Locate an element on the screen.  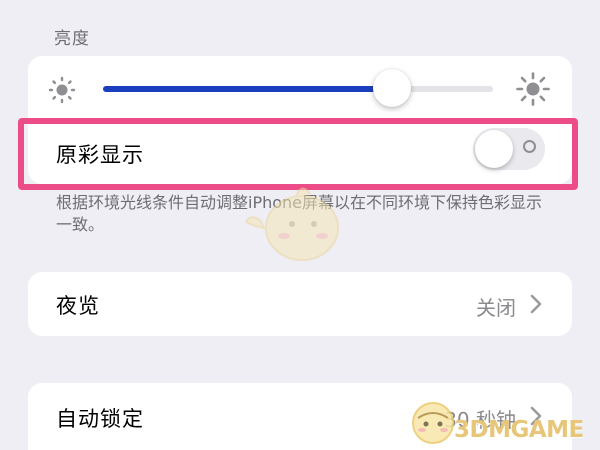
sun-large-icon is located at coordinates (533, 89).